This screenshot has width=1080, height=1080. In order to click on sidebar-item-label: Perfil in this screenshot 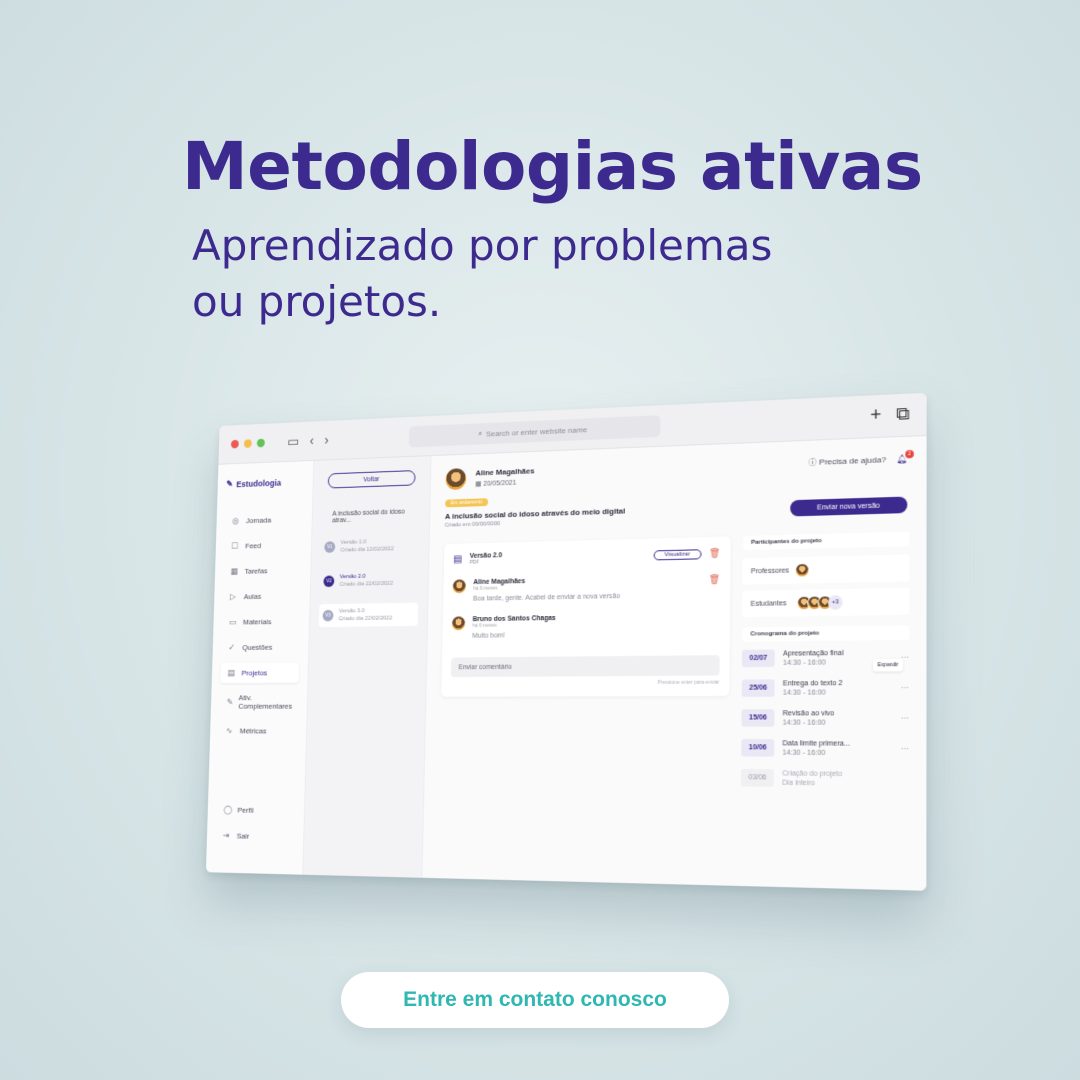, I will do `click(245, 810)`.